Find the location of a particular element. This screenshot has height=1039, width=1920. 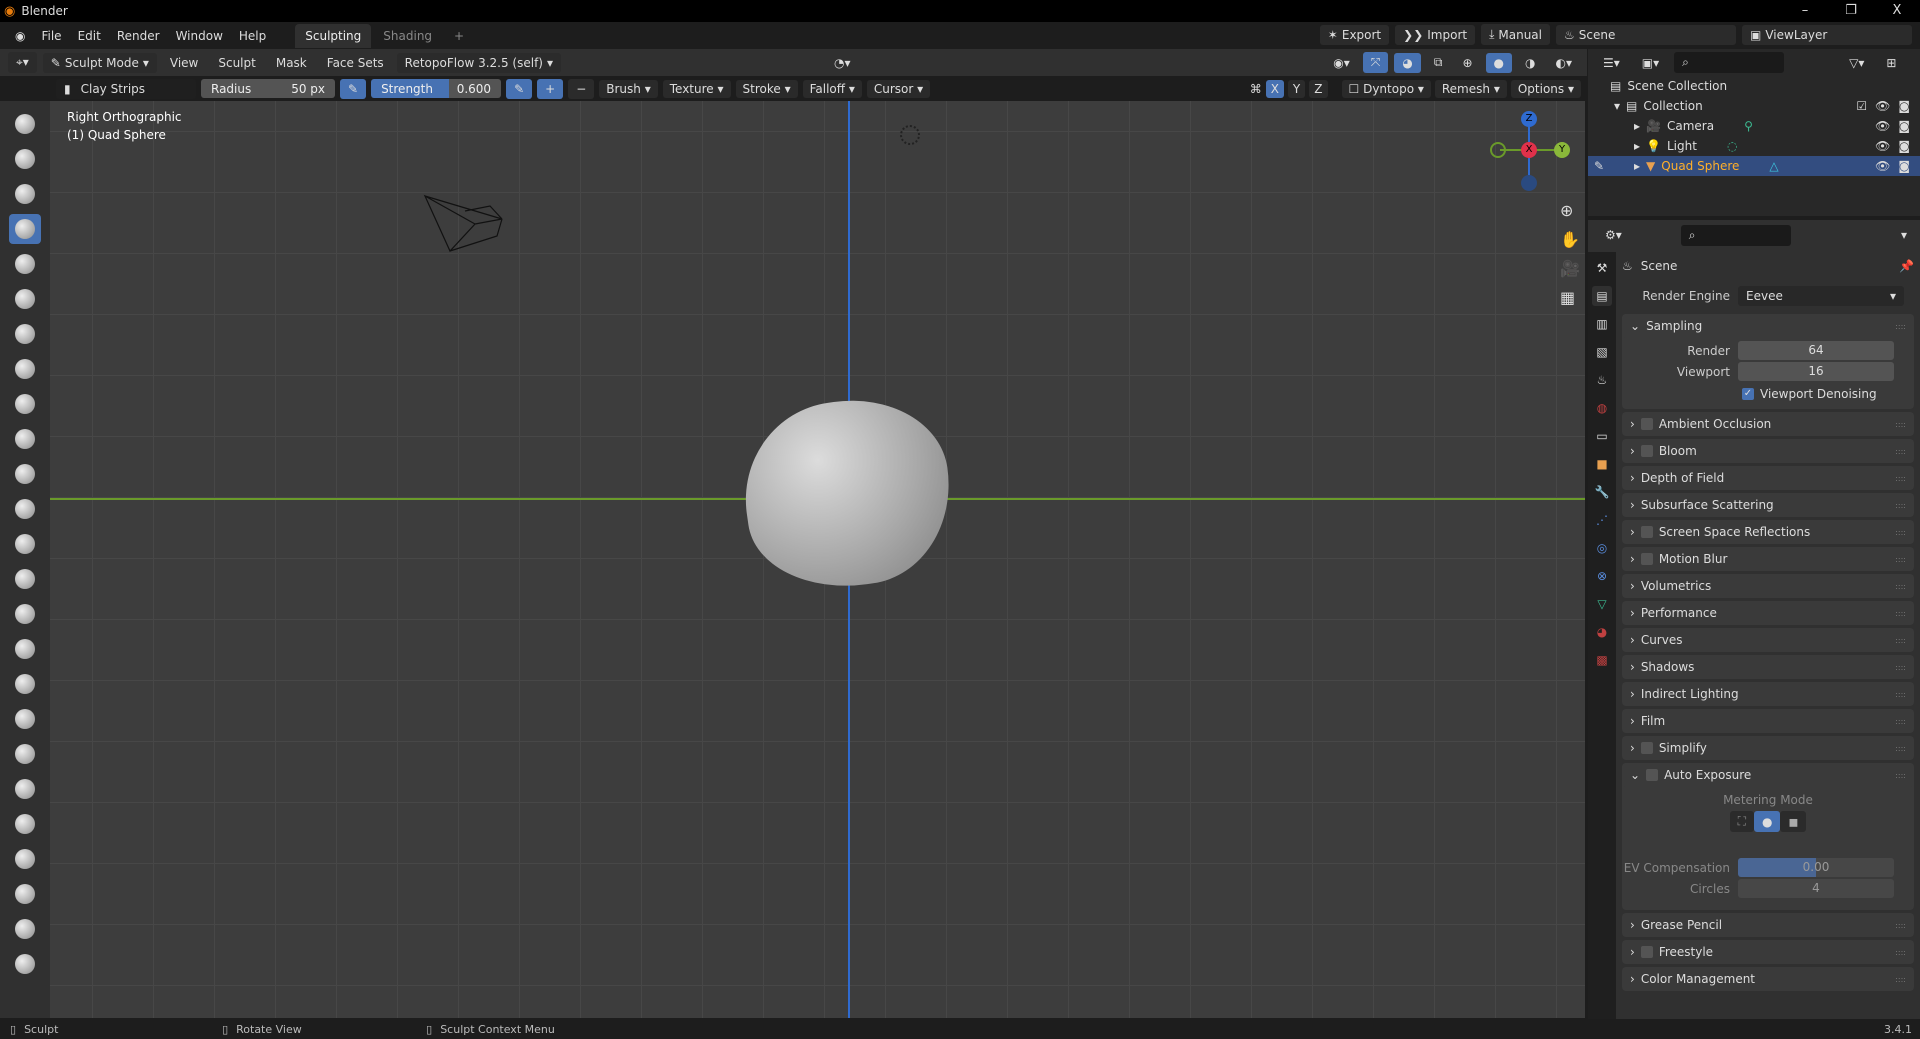

outliner-filter-view-icon: ▣▾ is located at coordinates (1650, 63).